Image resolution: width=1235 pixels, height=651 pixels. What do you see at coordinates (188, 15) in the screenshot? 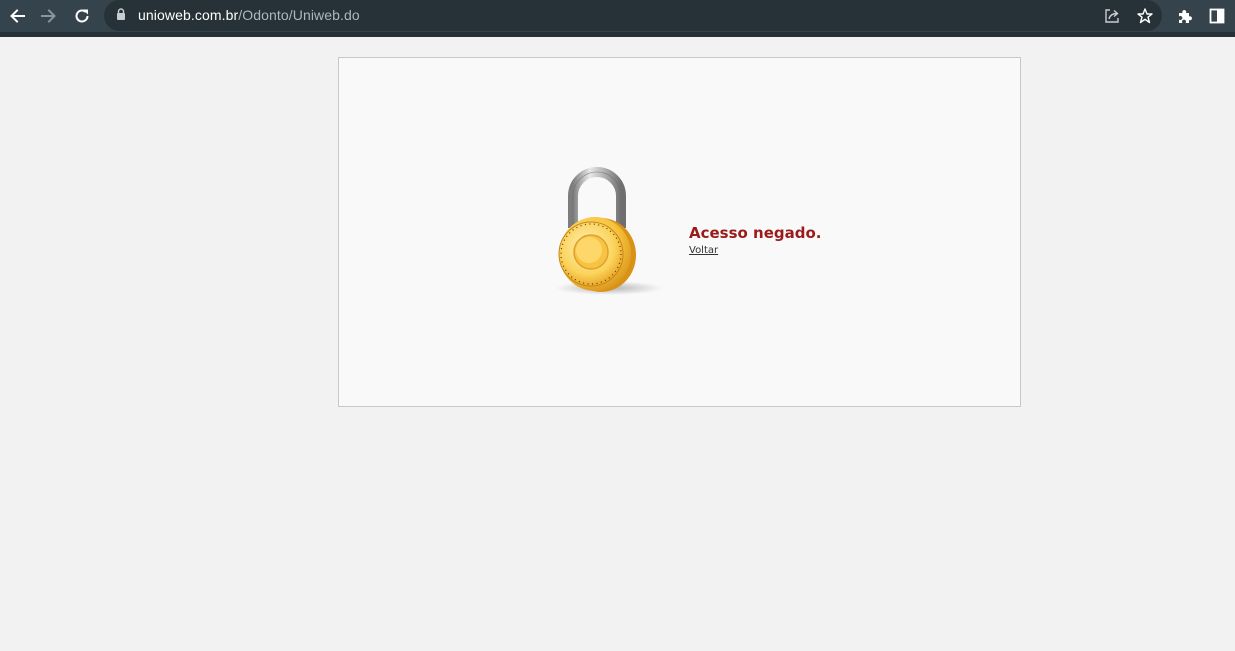
I see `url-domain: unioweb.com.br` at bounding box center [188, 15].